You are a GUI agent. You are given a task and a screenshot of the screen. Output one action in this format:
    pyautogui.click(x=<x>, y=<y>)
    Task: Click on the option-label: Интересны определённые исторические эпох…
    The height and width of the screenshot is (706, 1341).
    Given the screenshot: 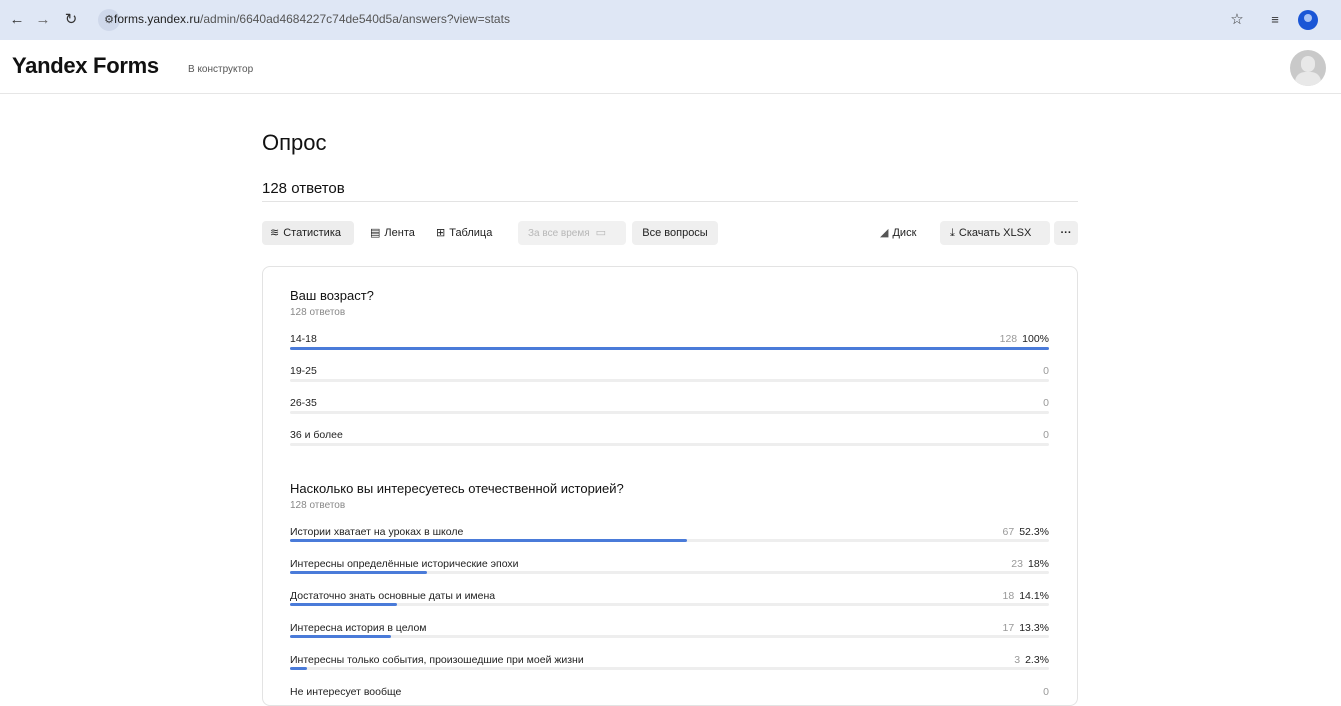 What is the action you would take?
    pyautogui.click(x=404, y=564)
    